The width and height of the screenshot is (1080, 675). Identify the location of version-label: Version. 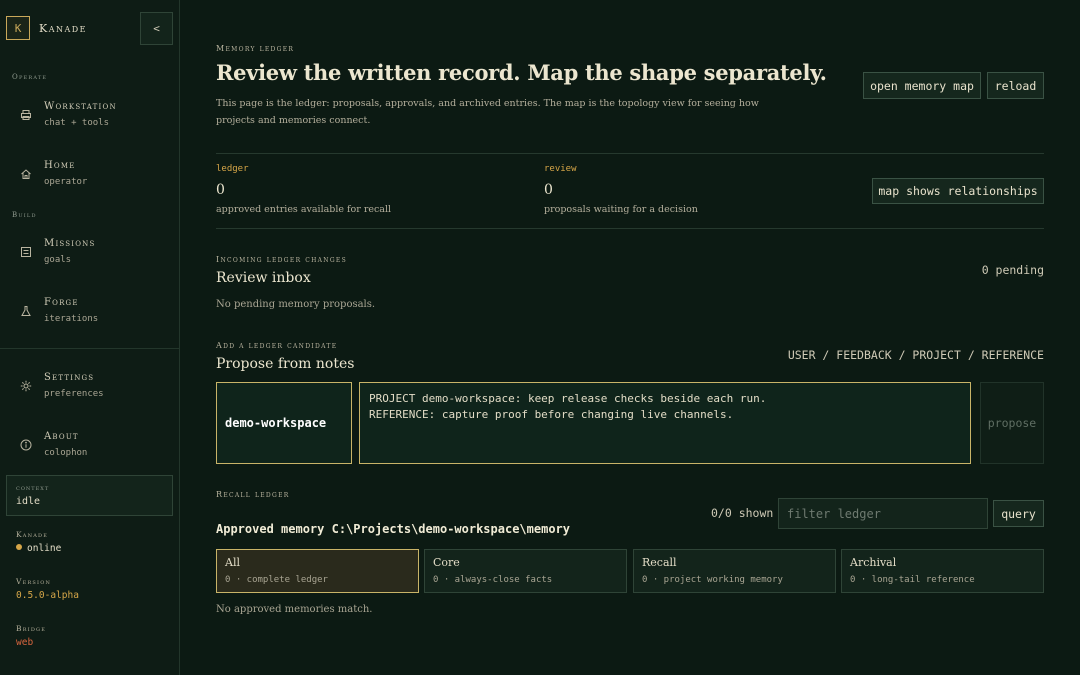
(34, 581).